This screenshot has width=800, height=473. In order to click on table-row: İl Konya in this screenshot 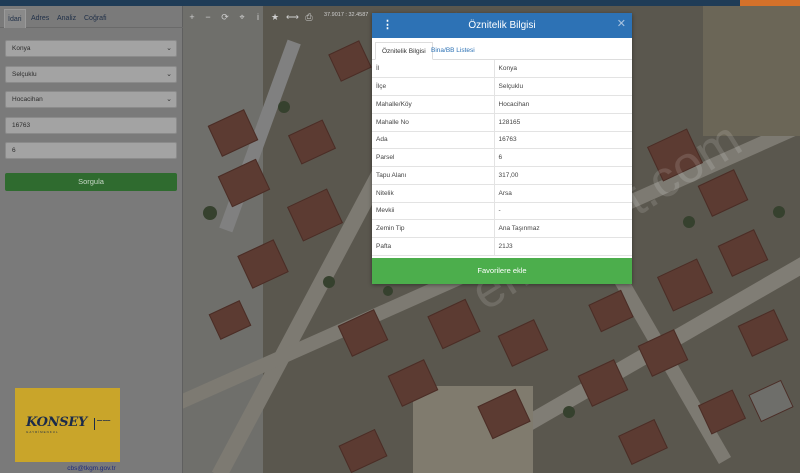, I will do `click(502, 69)`.